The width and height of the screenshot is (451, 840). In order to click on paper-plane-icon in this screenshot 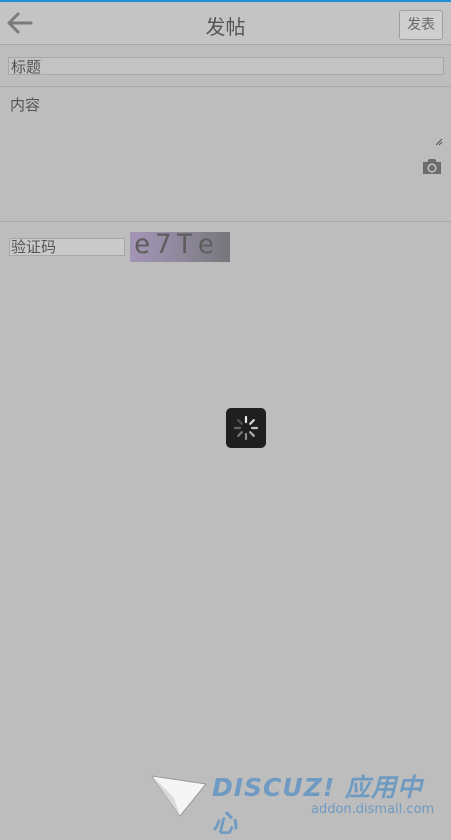, I will do `click(178, 796)`.